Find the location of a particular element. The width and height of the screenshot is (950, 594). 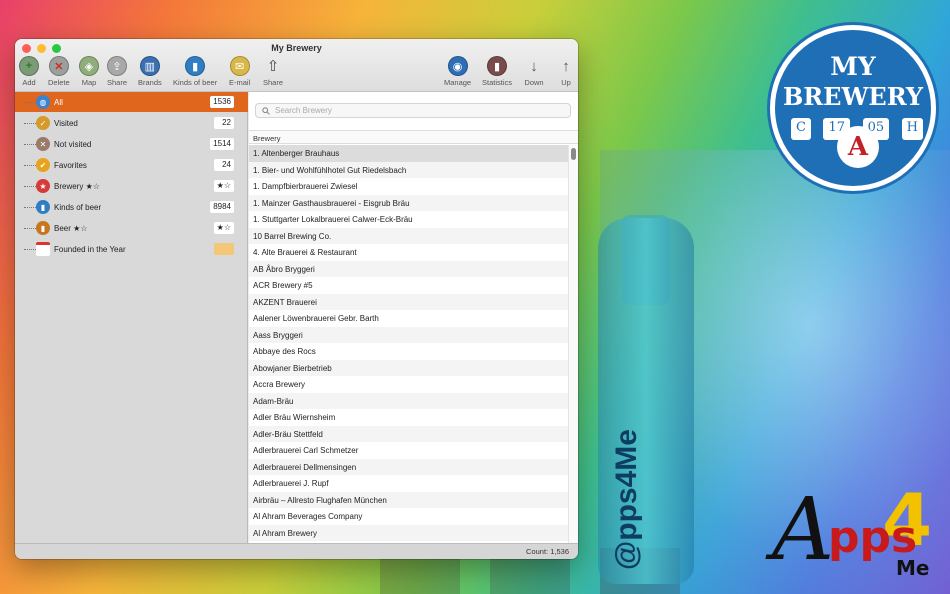

table-row: Aass Bryggeri is located at coordinates (408, 334).